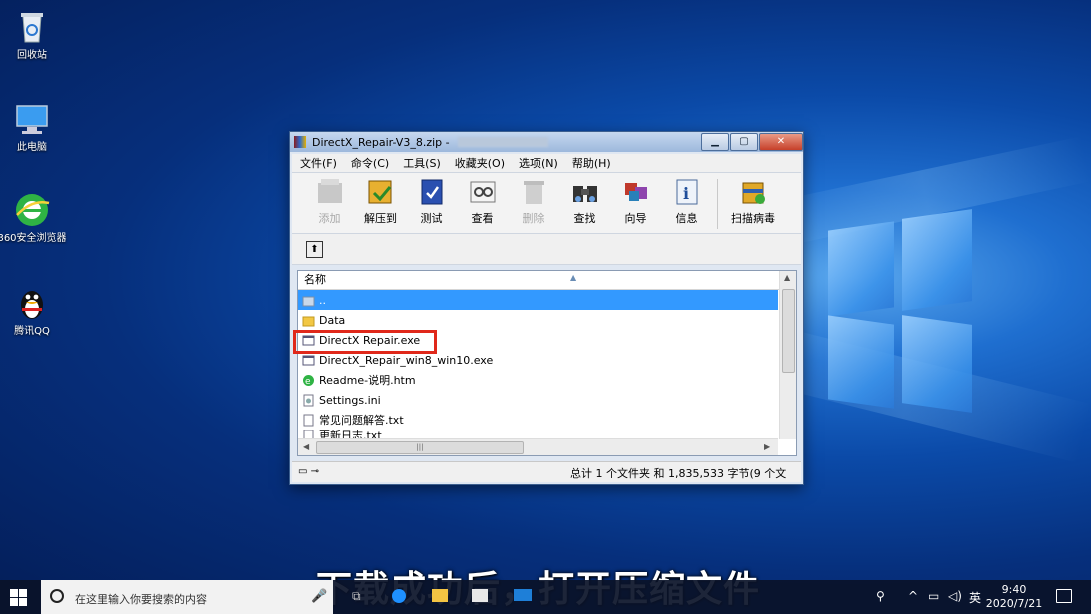 The height and width of the screenshot is (614, 1091). I want to click on column-header-name: 名称 ▲, so click(547, 280).